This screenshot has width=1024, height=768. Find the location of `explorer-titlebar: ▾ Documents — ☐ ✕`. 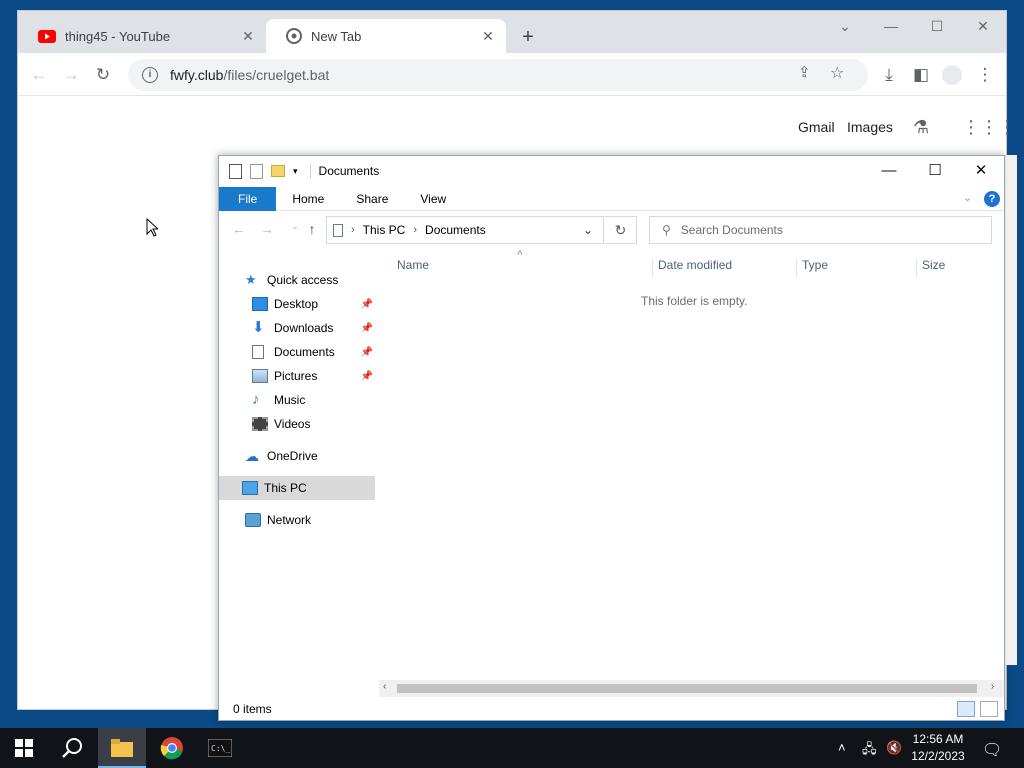

explorer-titlebar: ▾ Documents — ☐ ✕ is located at coordinates (611, 171).